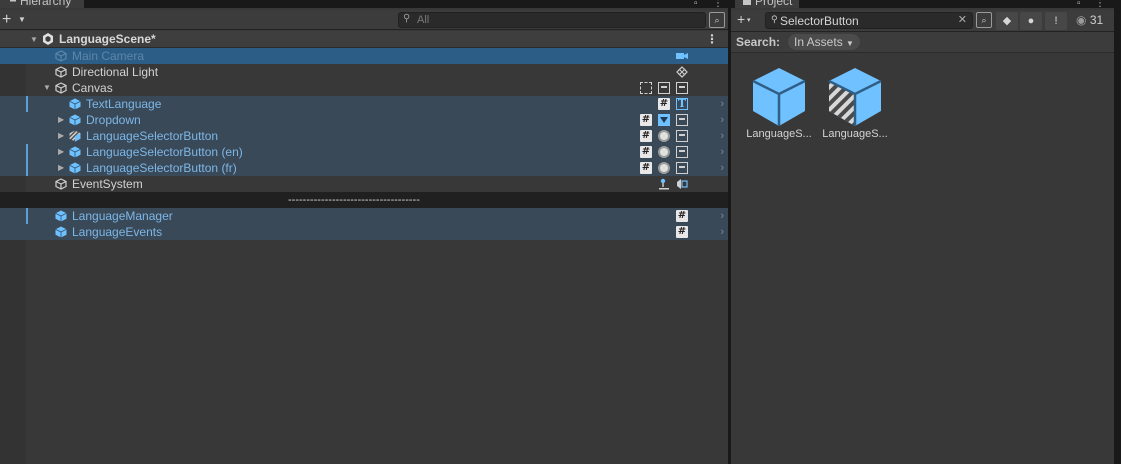  I want to click on project-toolbar: +▾ ⚲ ✕ ⌕ ◆ ● ! ◉ 31, so click(922, 21).